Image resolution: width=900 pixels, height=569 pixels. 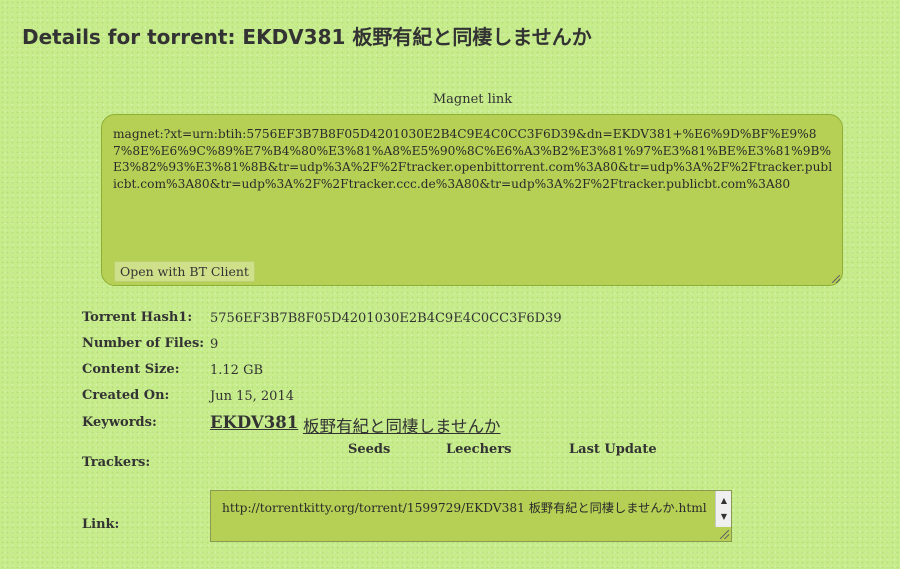 I want to click on trackers-seeds-header: Seeds, so click(x=369, y=449).